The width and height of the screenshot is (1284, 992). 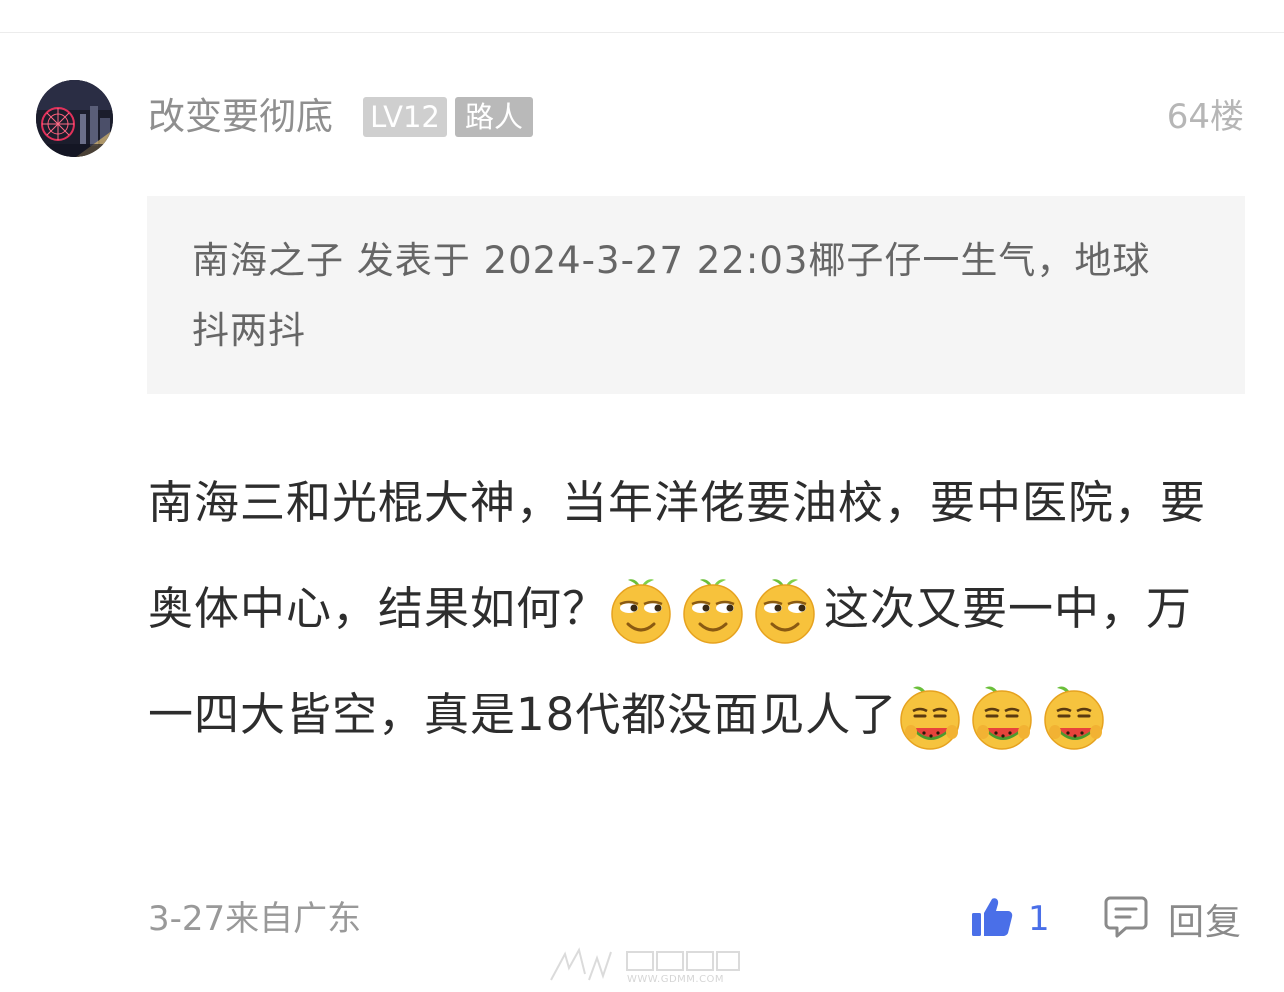 I want to click on avatar, so click(x=74, y=118).